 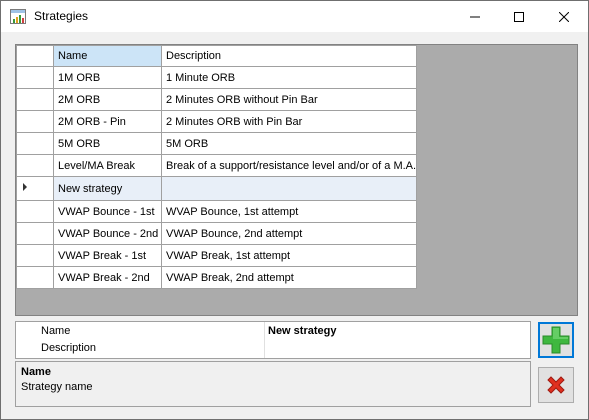 What do you see at coordinates (107, 188) in the screenshot?
I see `cell-name: New strategy` at bounding box center [107, 188].